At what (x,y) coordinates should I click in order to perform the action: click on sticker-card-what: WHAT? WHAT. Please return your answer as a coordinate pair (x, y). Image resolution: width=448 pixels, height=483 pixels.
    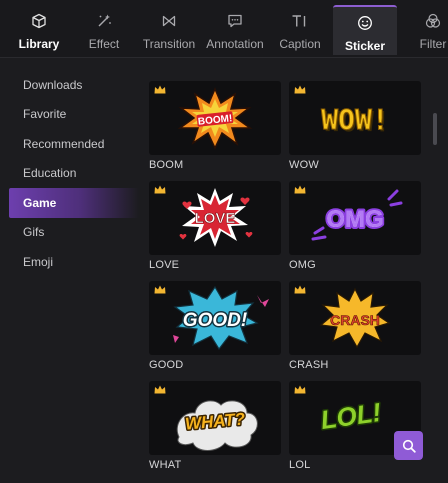
    Looking at the image, I should click on (215, 426).